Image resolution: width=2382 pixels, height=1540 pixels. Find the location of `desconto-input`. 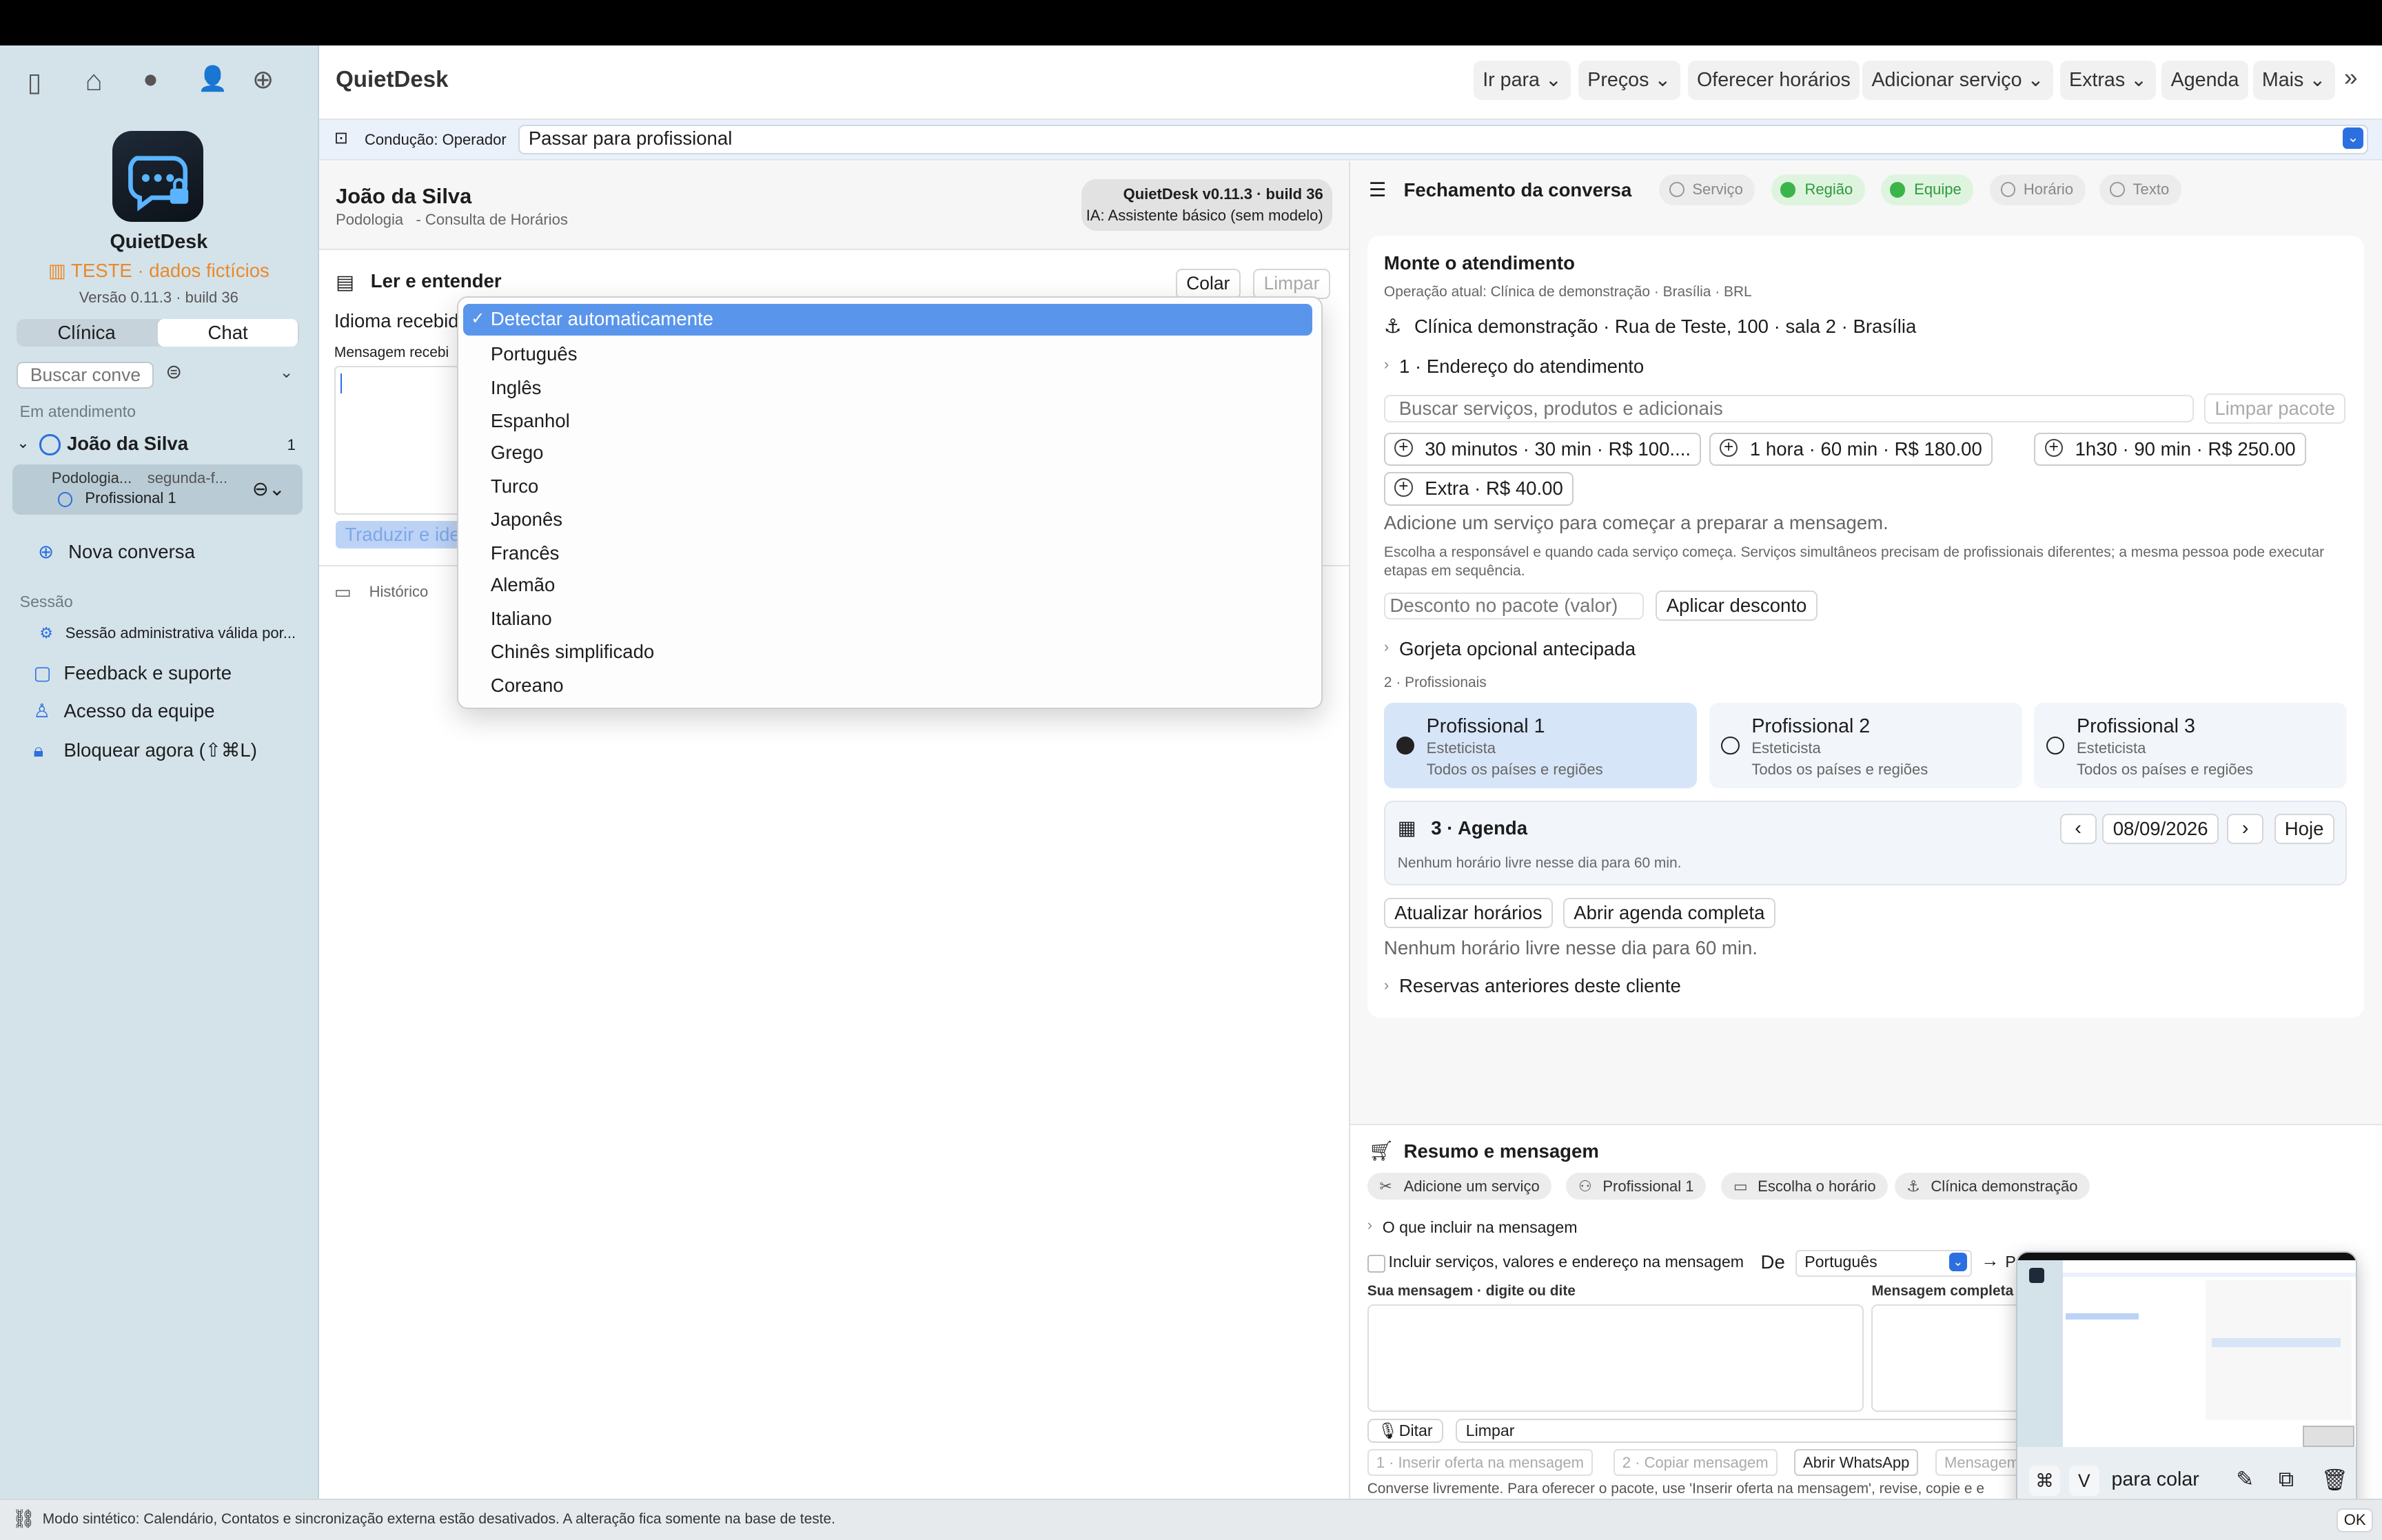

desconto-input is located at coordinates (1513, 606).